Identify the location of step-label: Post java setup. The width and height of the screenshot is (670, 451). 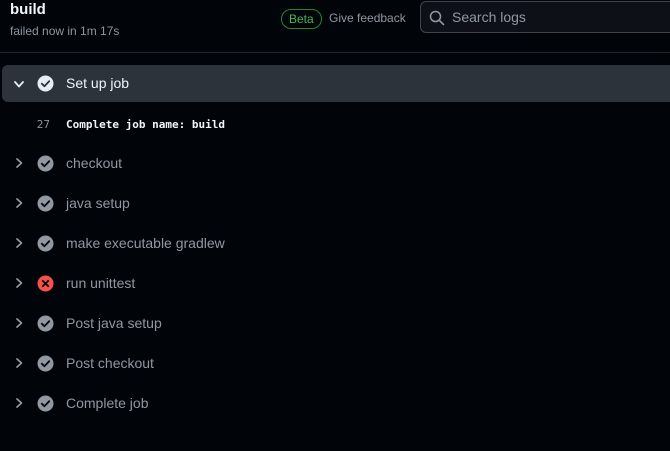
(114, 323).